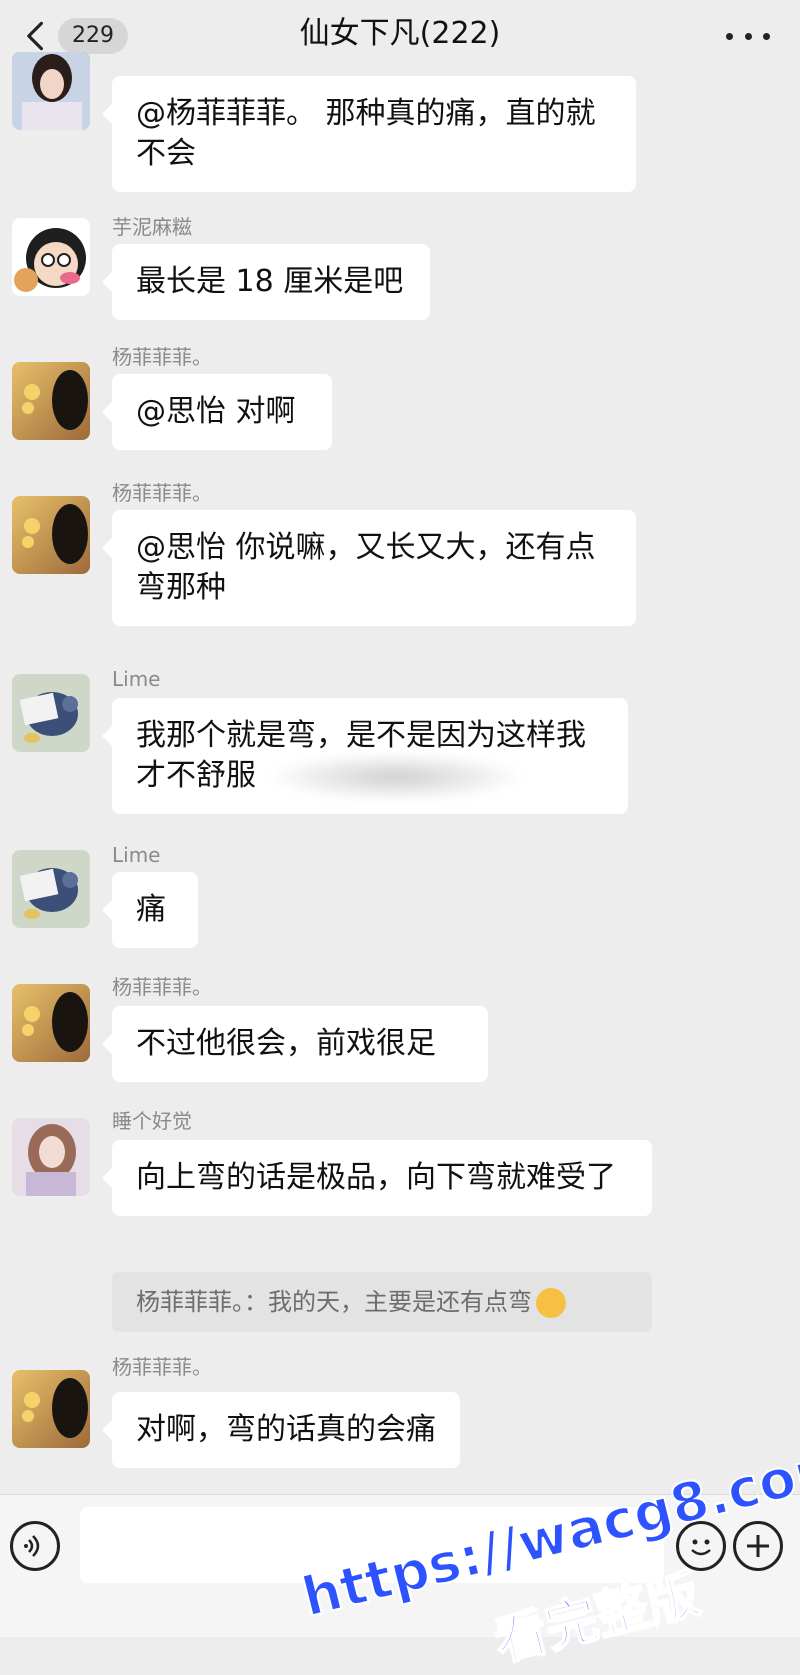  What do you see at coordinates (400, 746) in the screenshot?
I see `message-row: Lime 我那个就是弯，是不是因为这样我才不舒服` at bounding box center [400, 746].